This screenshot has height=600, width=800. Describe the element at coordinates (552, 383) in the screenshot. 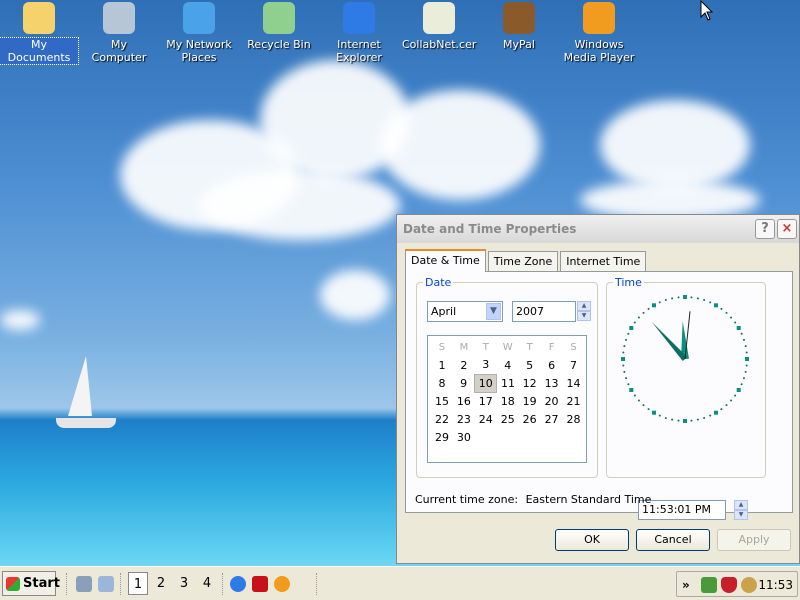

I see `calendar-day: 13` at that location.